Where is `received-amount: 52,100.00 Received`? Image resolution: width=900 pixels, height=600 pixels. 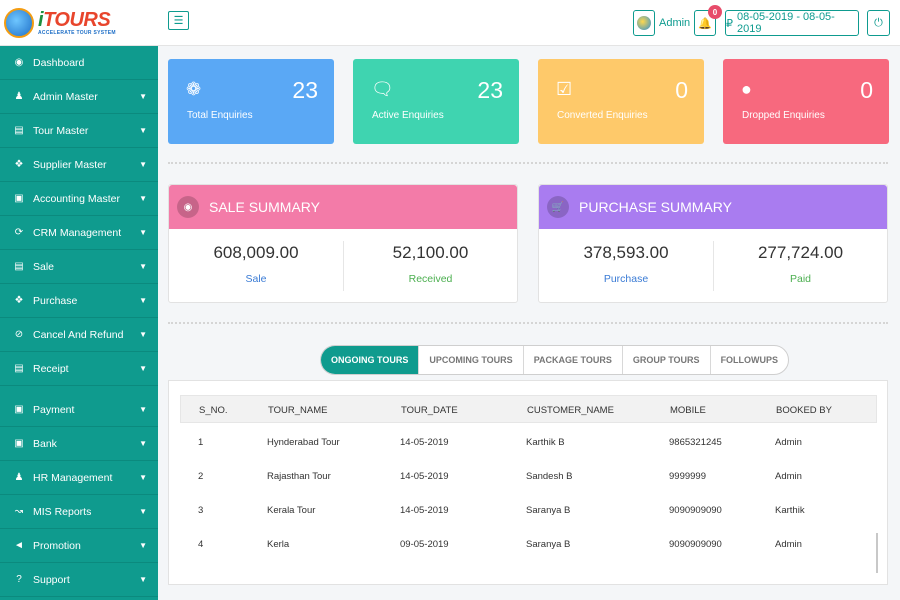 received-amount: 52,100.00 Received is located at coordinates (430, 266).